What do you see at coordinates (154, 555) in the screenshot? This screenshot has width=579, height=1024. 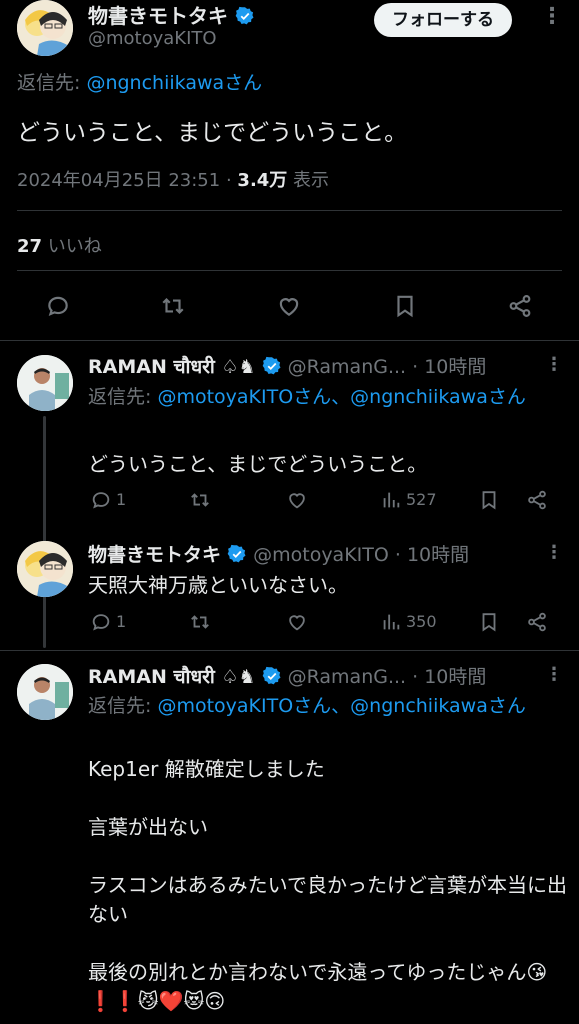 I see `reply-author-name: 物書きモトタキ` at bounding box center [154, 555].